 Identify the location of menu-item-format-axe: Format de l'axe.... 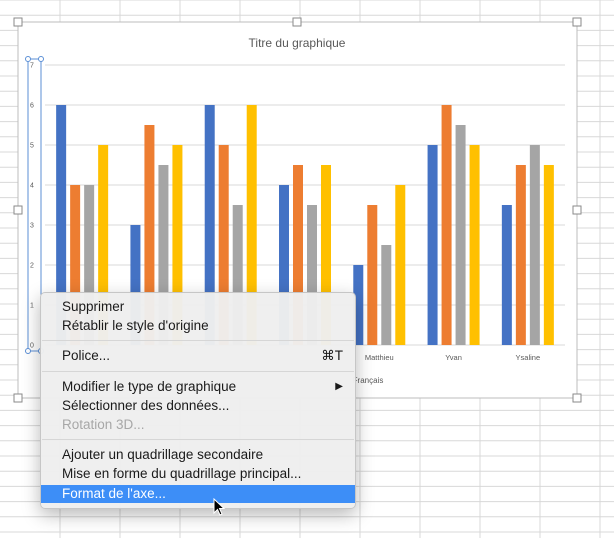
(198, 494).